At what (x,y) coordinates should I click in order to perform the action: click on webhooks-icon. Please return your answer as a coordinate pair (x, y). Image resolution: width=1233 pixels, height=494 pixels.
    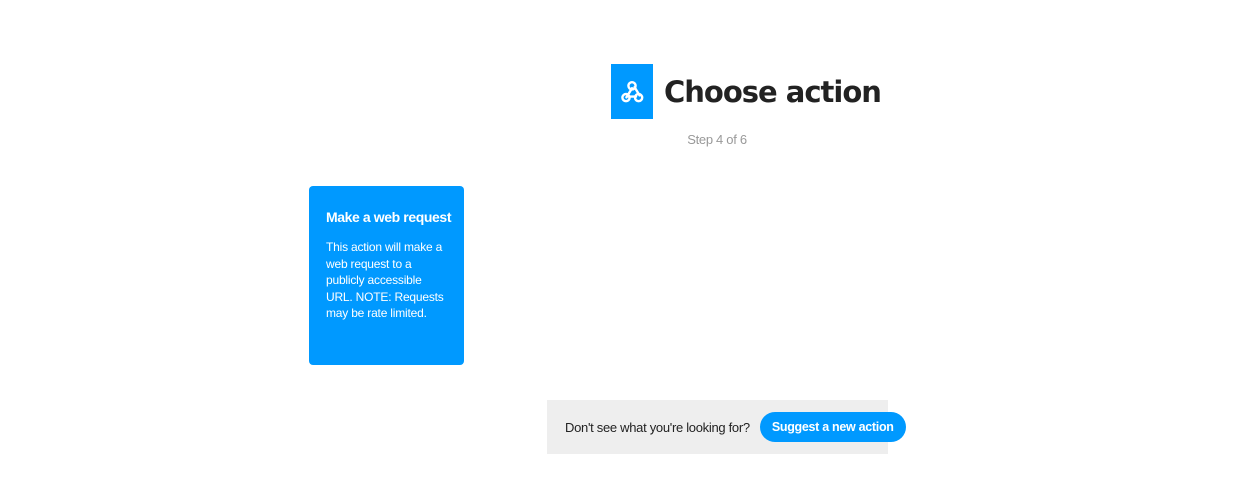
    Looking at the image, I should click on (632, 91).